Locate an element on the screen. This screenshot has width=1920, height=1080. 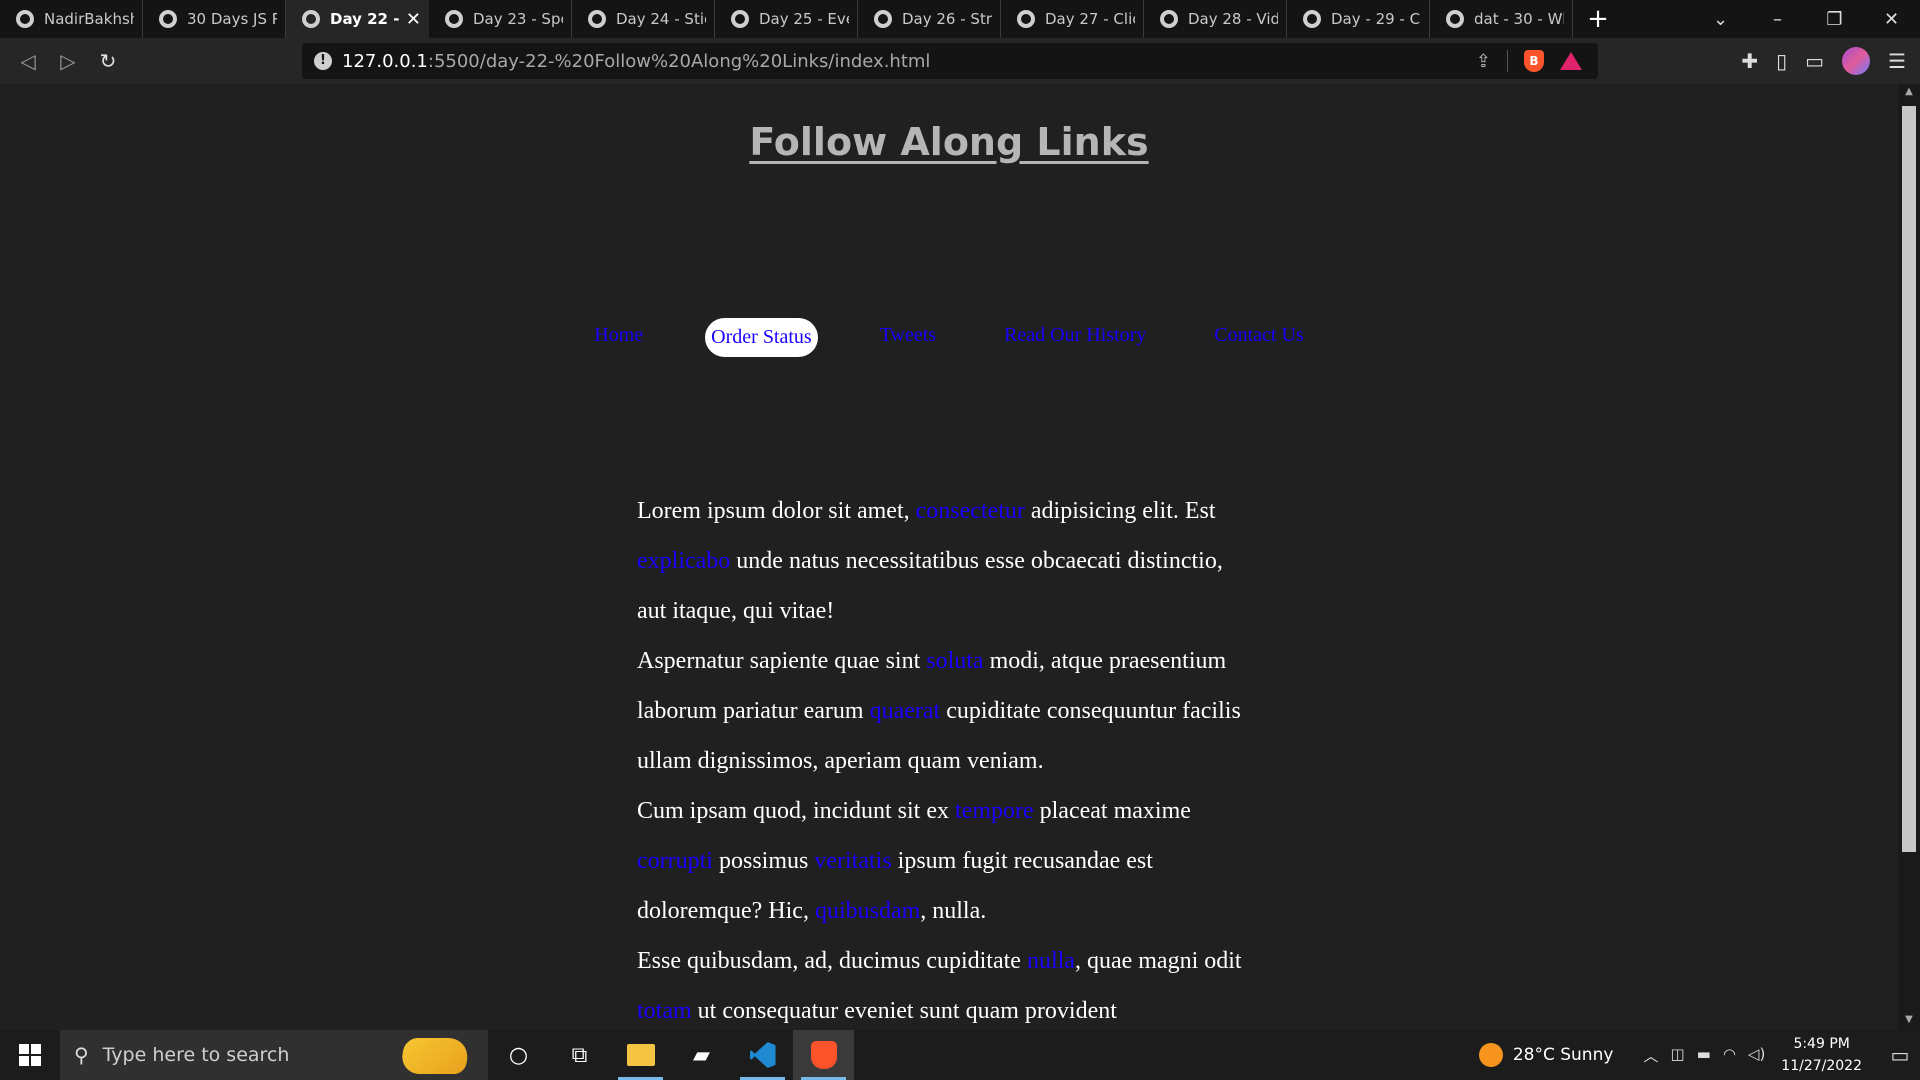
browser-tab: dat - 30 - Wha is located at coordinates (1501, 19).